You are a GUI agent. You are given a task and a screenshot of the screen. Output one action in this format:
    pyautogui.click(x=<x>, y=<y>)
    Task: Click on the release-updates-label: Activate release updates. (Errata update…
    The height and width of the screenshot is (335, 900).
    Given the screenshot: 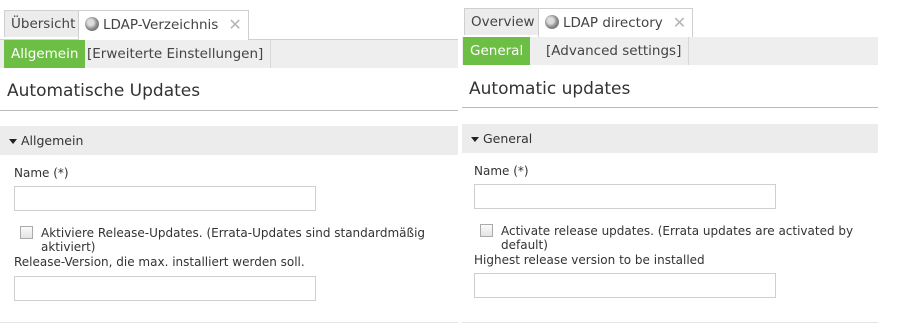 What is the action you would take?
    pyautogui.click(x=677, y=238)
    